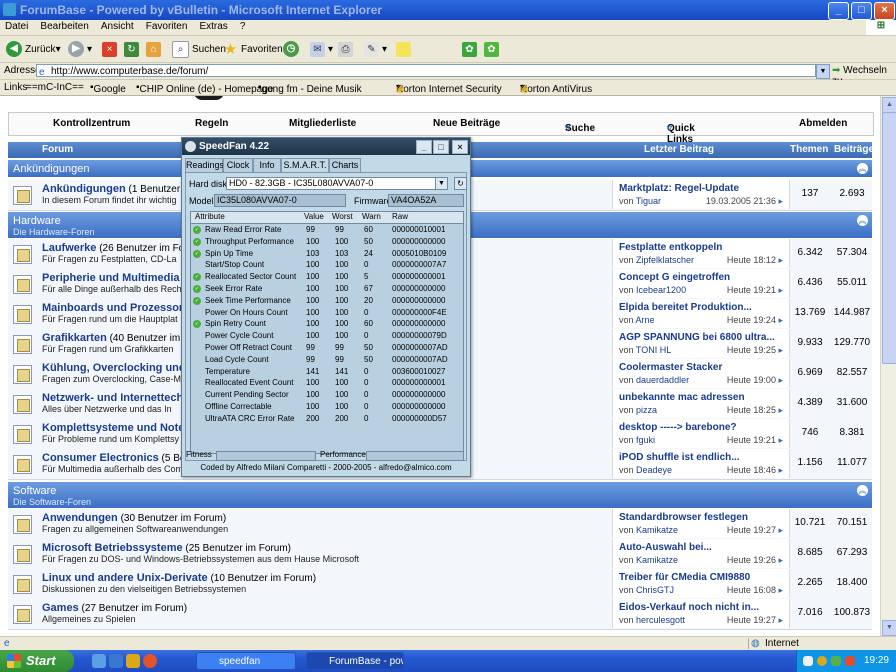 This screenshot has height=672, width=896. I want to click on col-attribute: Attribute, so click(210, 216).